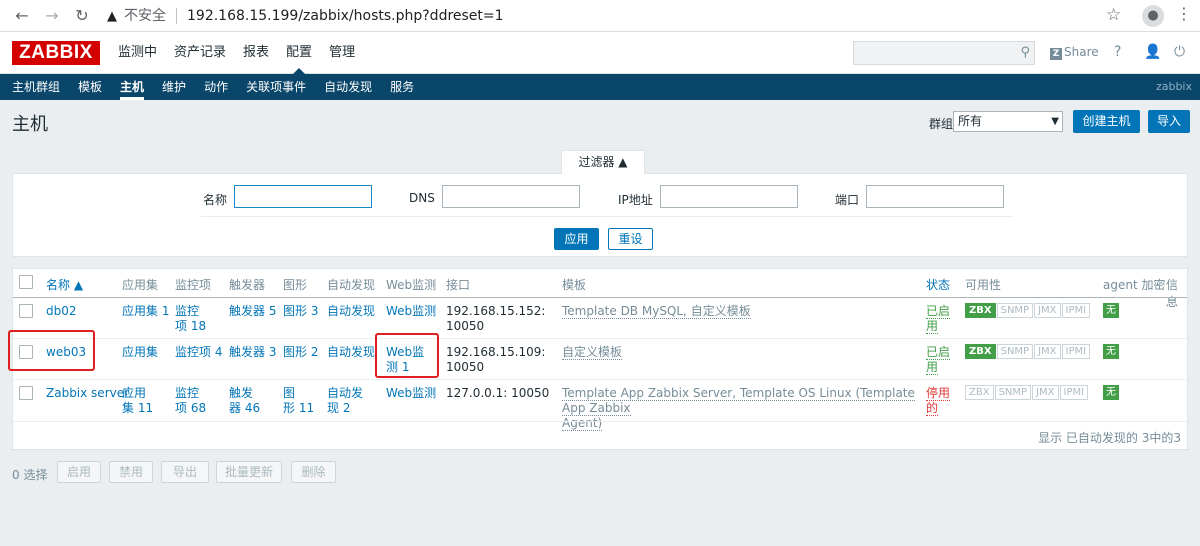 This screenshot has width=1200, height=546. I want to click on header-discovery: 自动发现, so click(351, 285).